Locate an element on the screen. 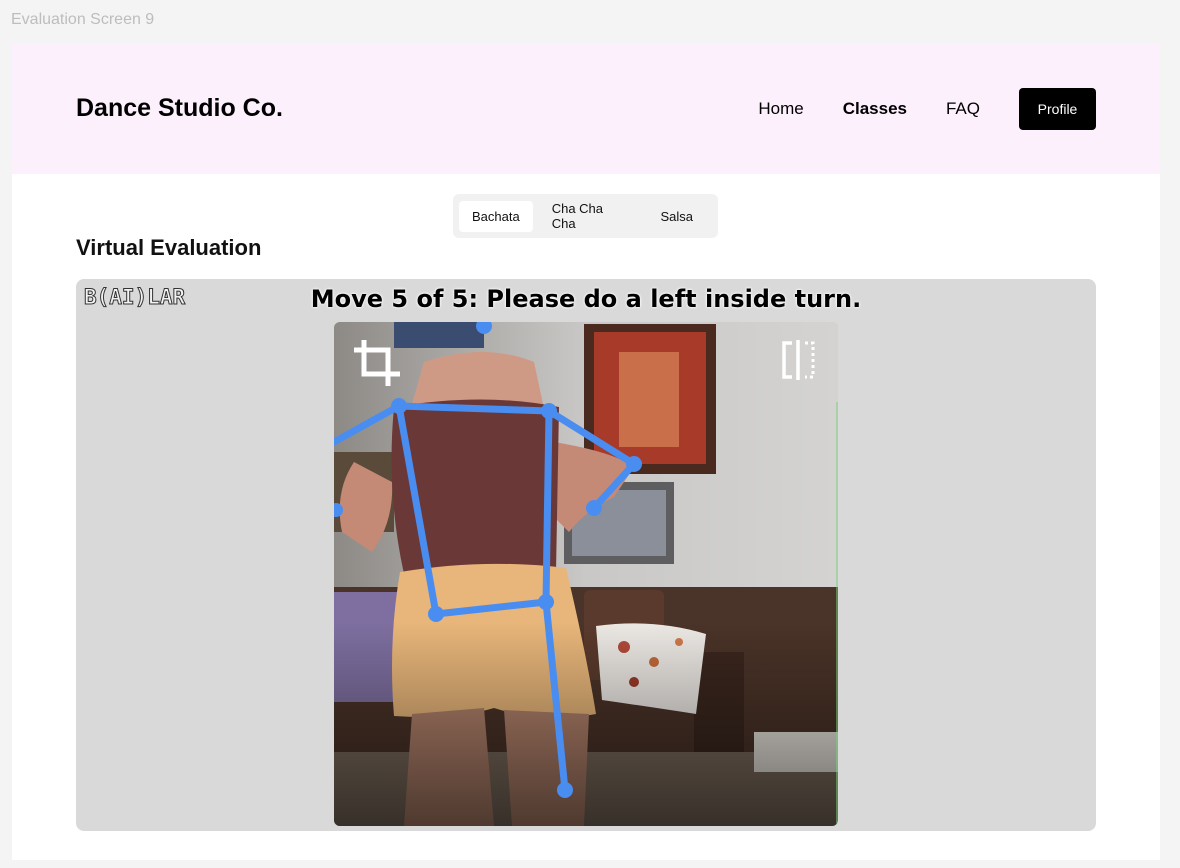 The width and height of the screenshot is (1180, 868). page-title: Virtual Evaluation is located at coordinates (169, 247).